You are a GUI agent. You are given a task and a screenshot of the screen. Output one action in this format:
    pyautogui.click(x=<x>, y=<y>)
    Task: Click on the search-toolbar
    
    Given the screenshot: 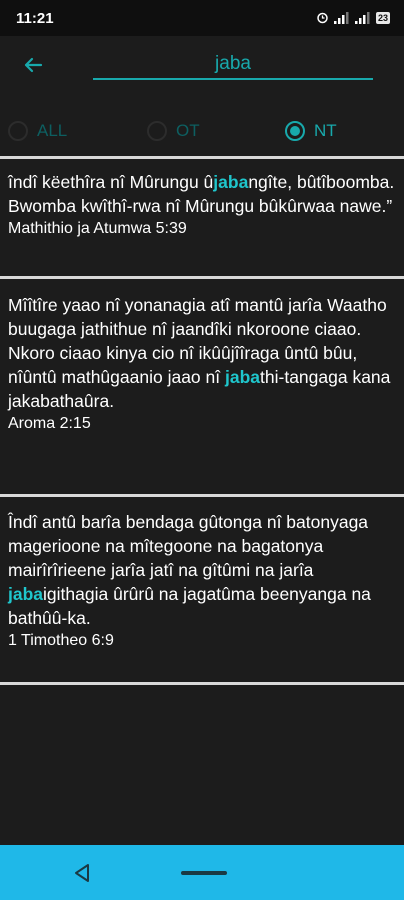 What is the action you would take?
    pyautogui.click(x=202, y=67)
    